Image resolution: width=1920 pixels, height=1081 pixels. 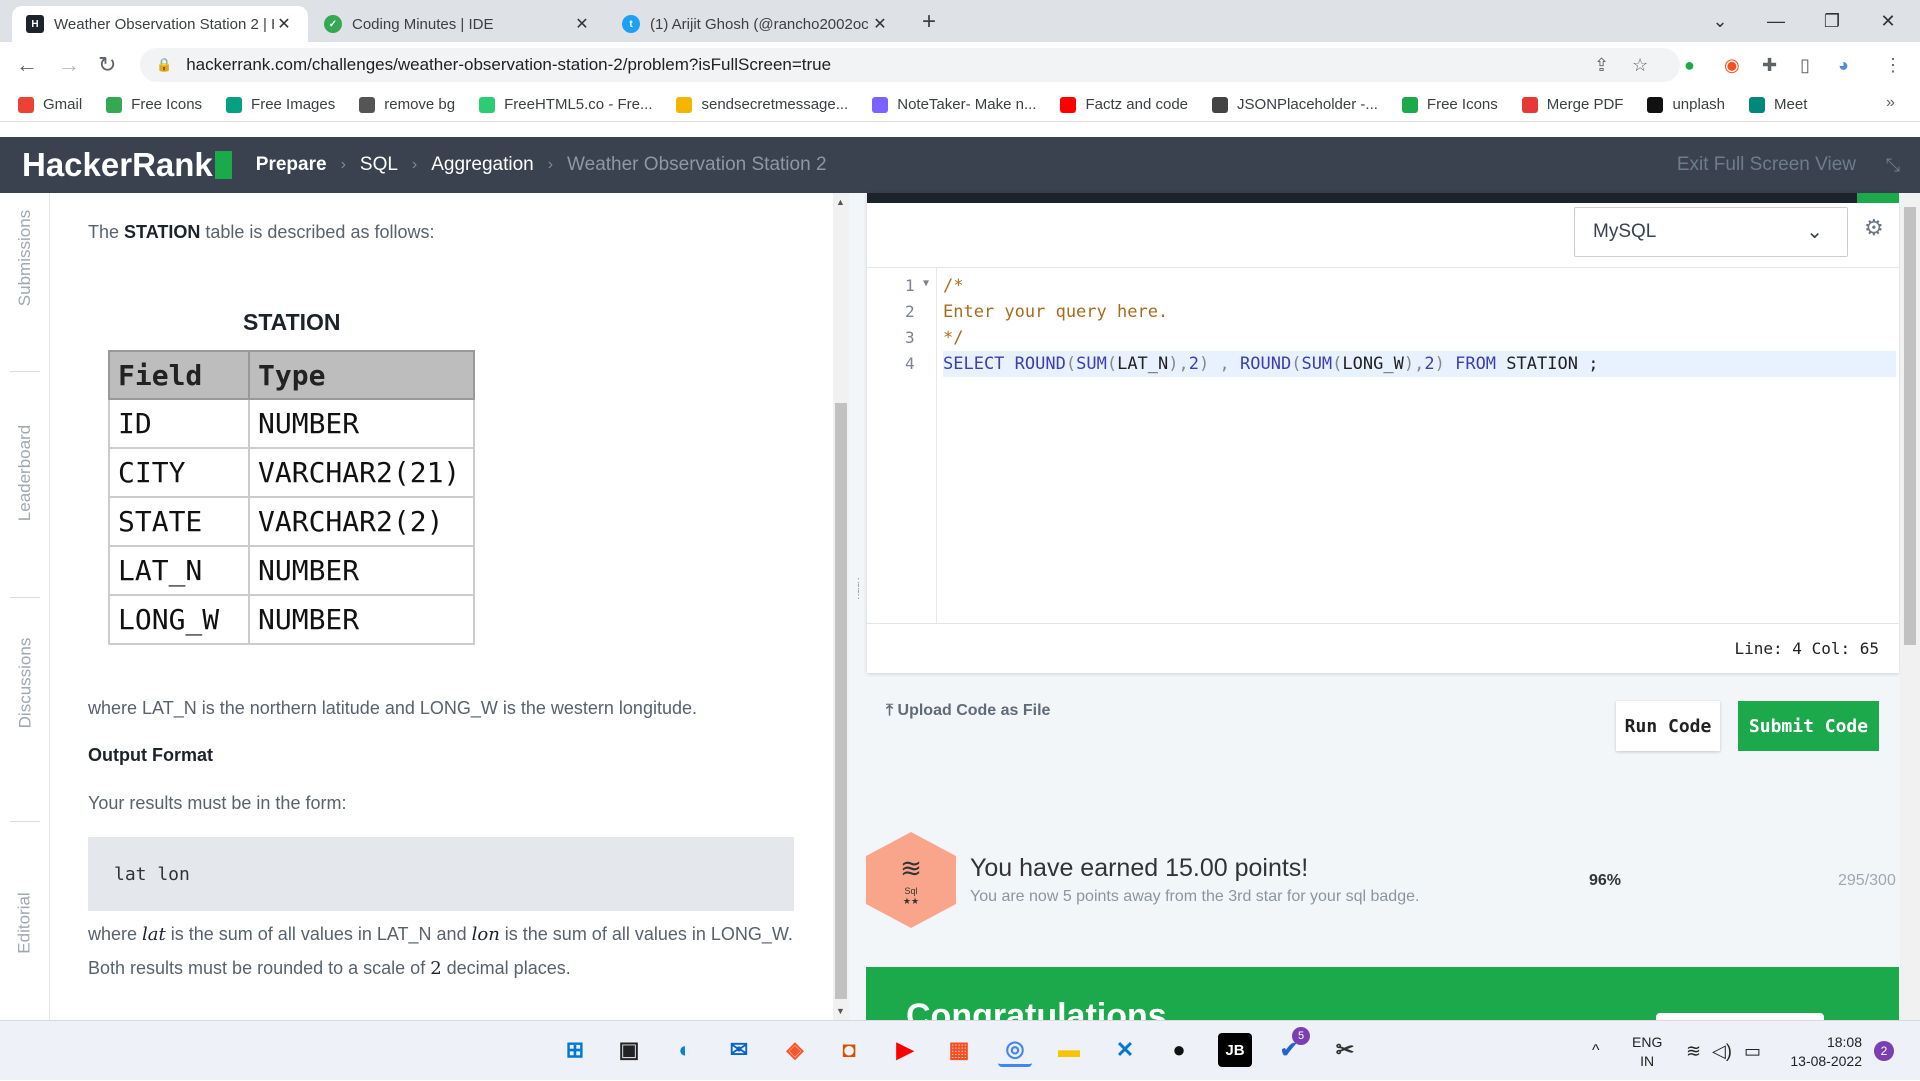 What do you see at coordinates (1711, 232) in the screenshot?
I see `language-select: MySQL ⌄` at bounding box center [1711, 232].